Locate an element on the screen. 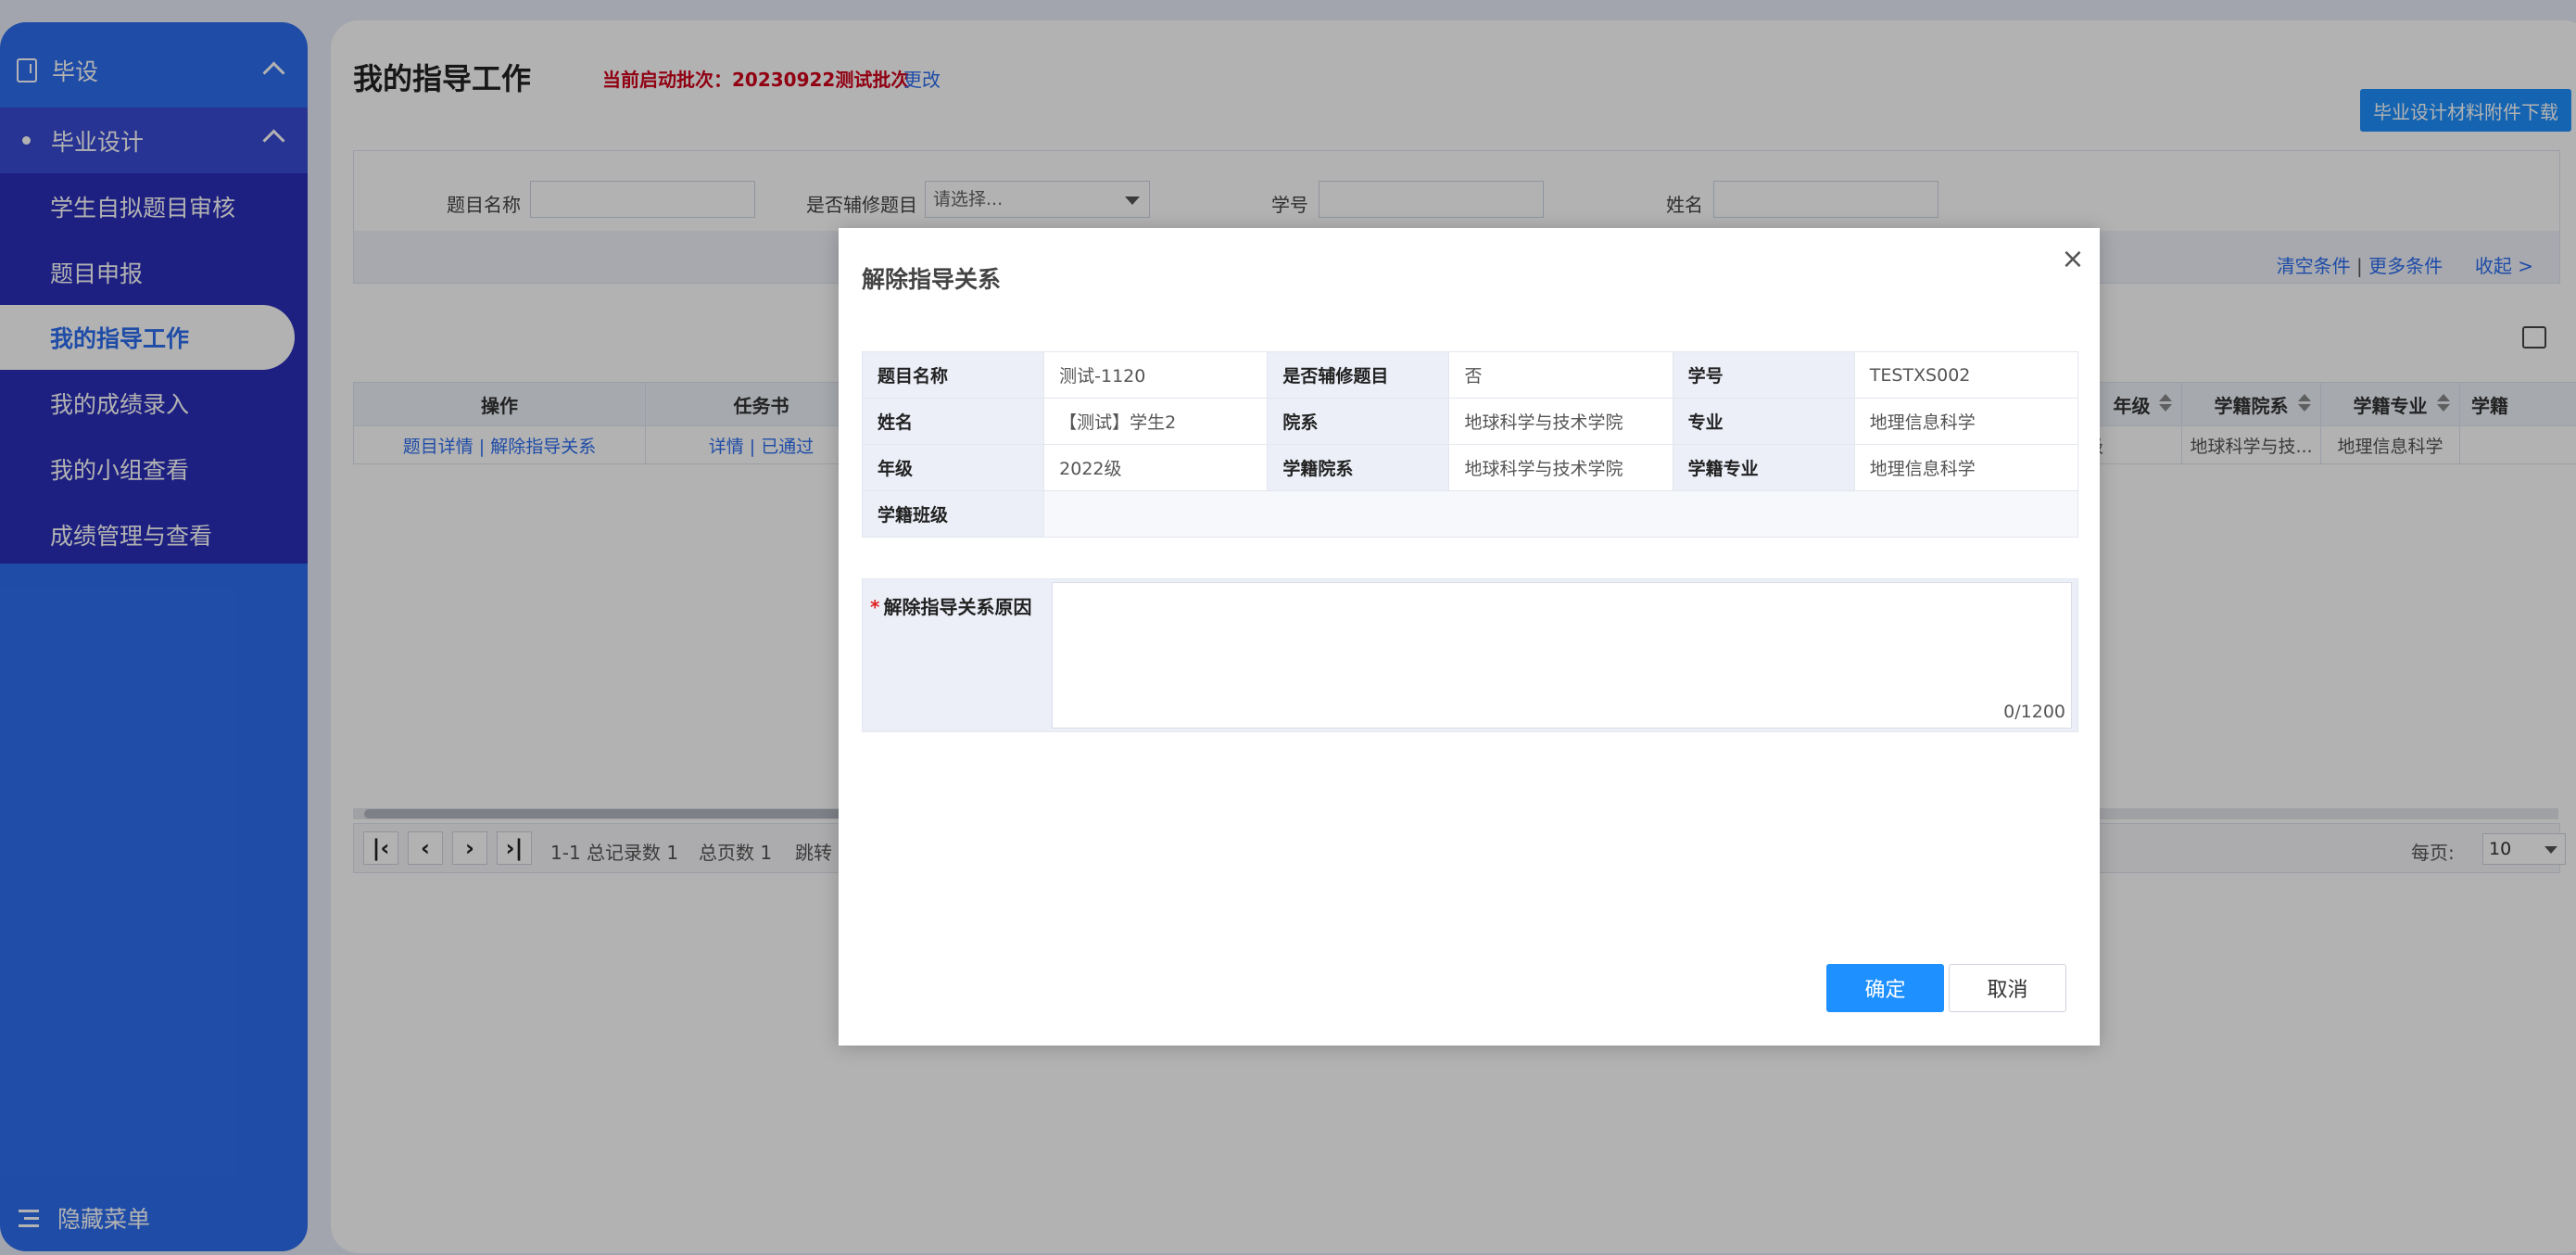 The height and width of the screenshot is (1255, 2576). confirm-button: 确定 is located at coordinates (1885, 988).